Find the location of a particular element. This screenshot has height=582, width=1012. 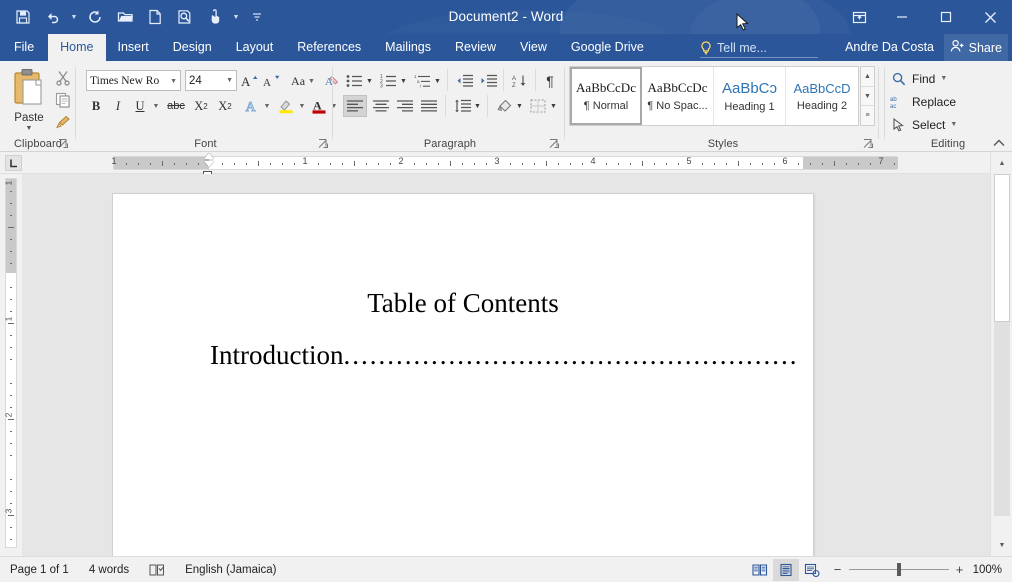

zoom-in-button: + is located at coordinates (960, 569).